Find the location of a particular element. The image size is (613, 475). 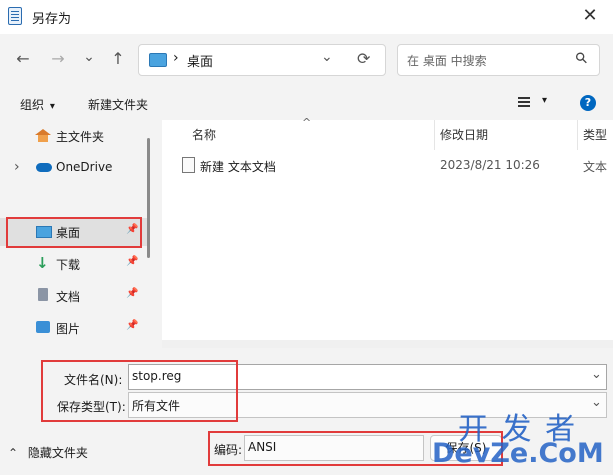

document-icon is located at coordinates (43, 294).